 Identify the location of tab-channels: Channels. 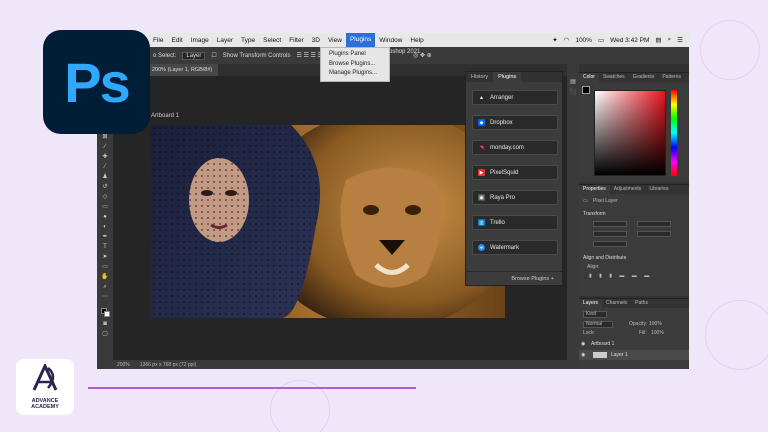
(616, 303).